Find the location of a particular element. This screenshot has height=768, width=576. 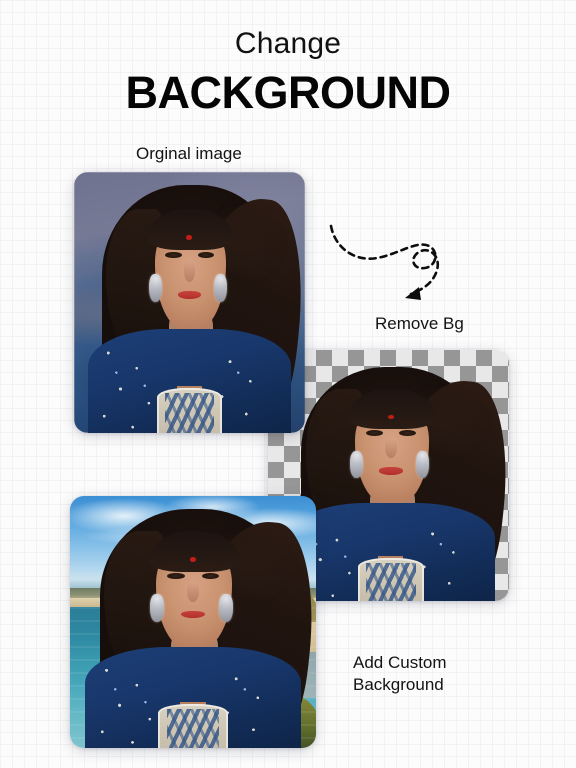

arrow-svg is located at coordinates (384, 262).